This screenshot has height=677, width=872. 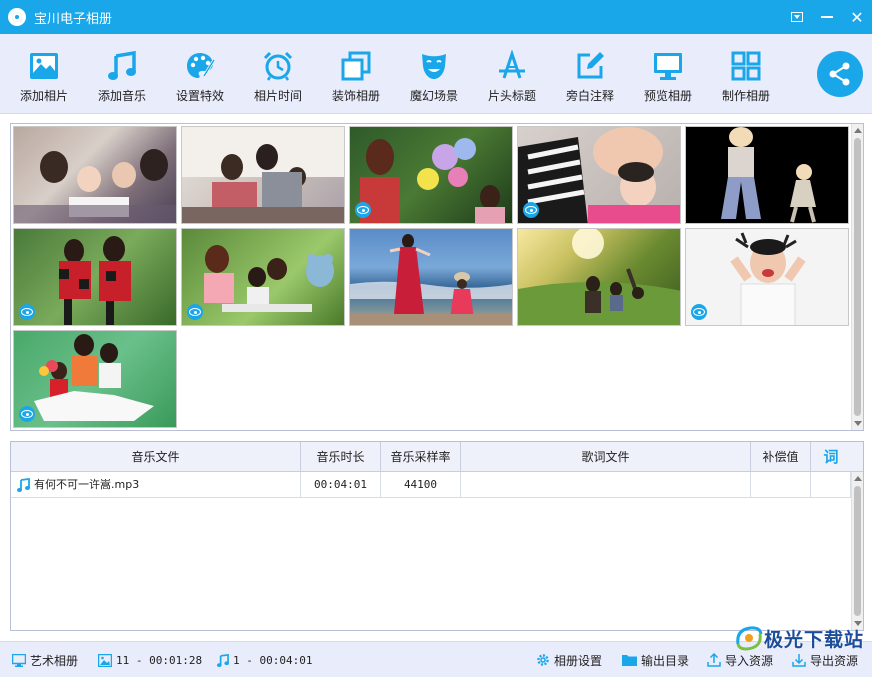 I want to click on title-bar: 宝川电子相册 ✕, so click(x=436, y=17).